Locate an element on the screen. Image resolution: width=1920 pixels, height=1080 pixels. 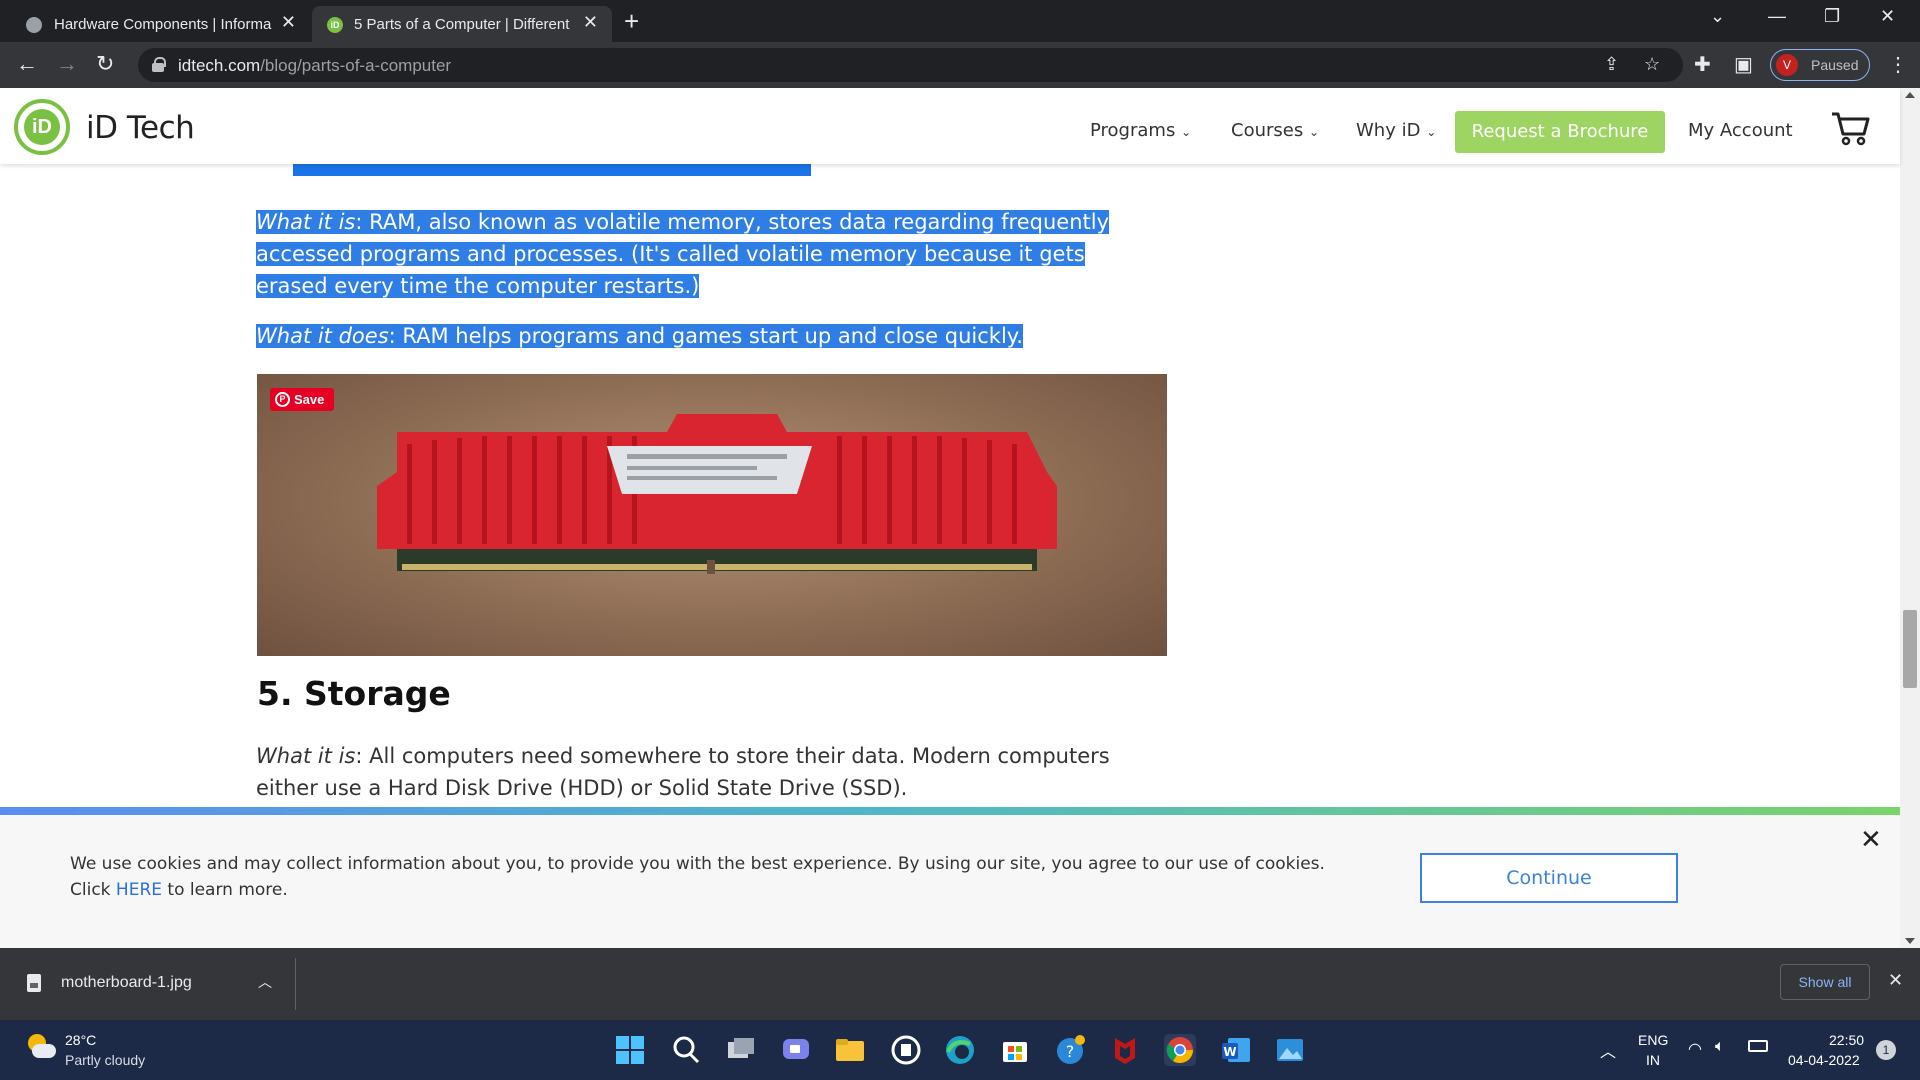
globe-icon is located at coordinates (34, 25).